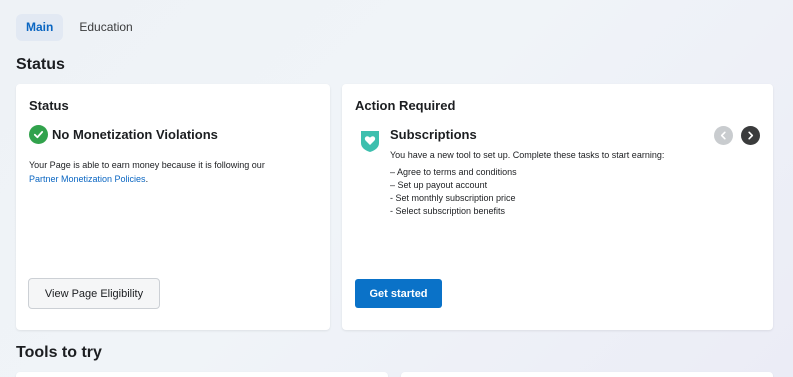  I want to click on get-started-button: Get started, so click(398, 293).